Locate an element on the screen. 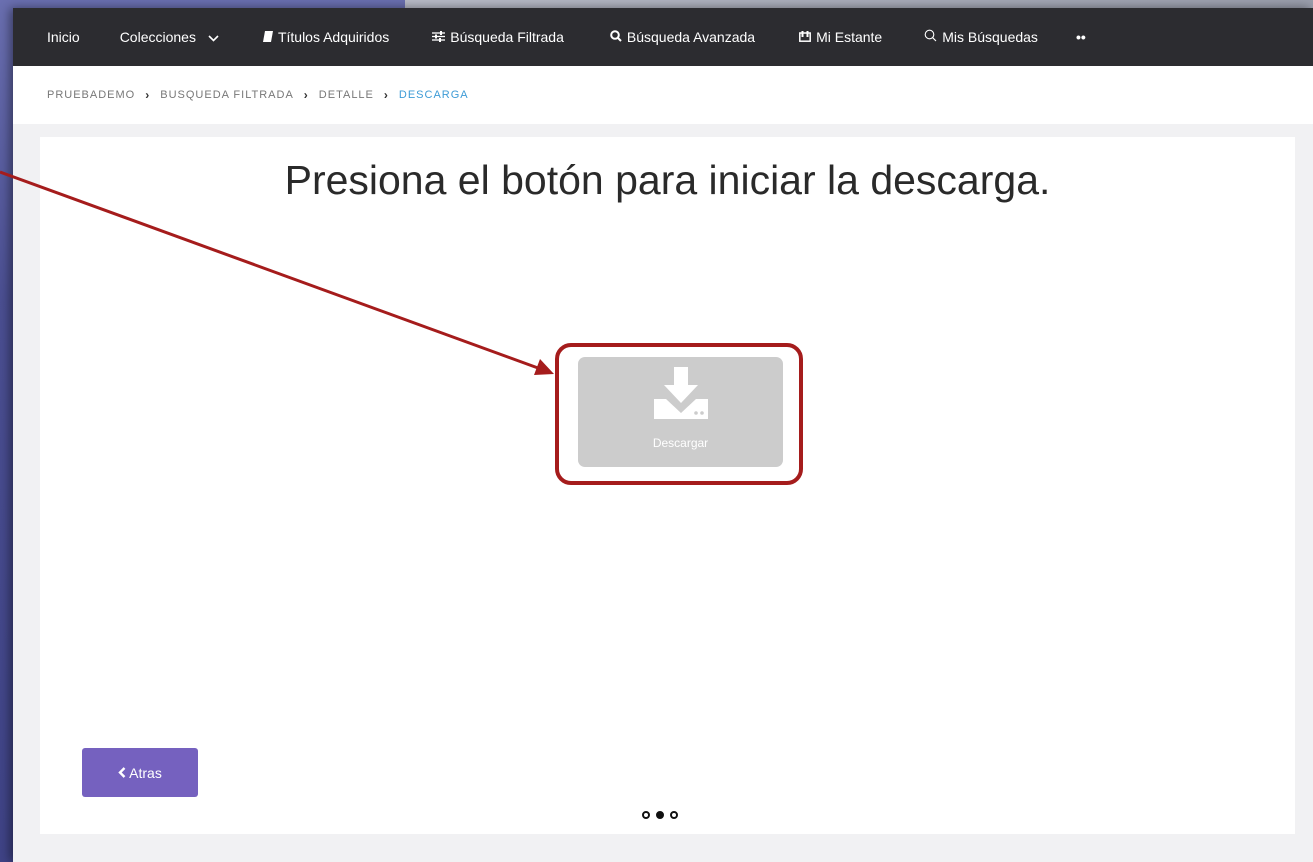  window-edge is located at coordinates (859, 4).